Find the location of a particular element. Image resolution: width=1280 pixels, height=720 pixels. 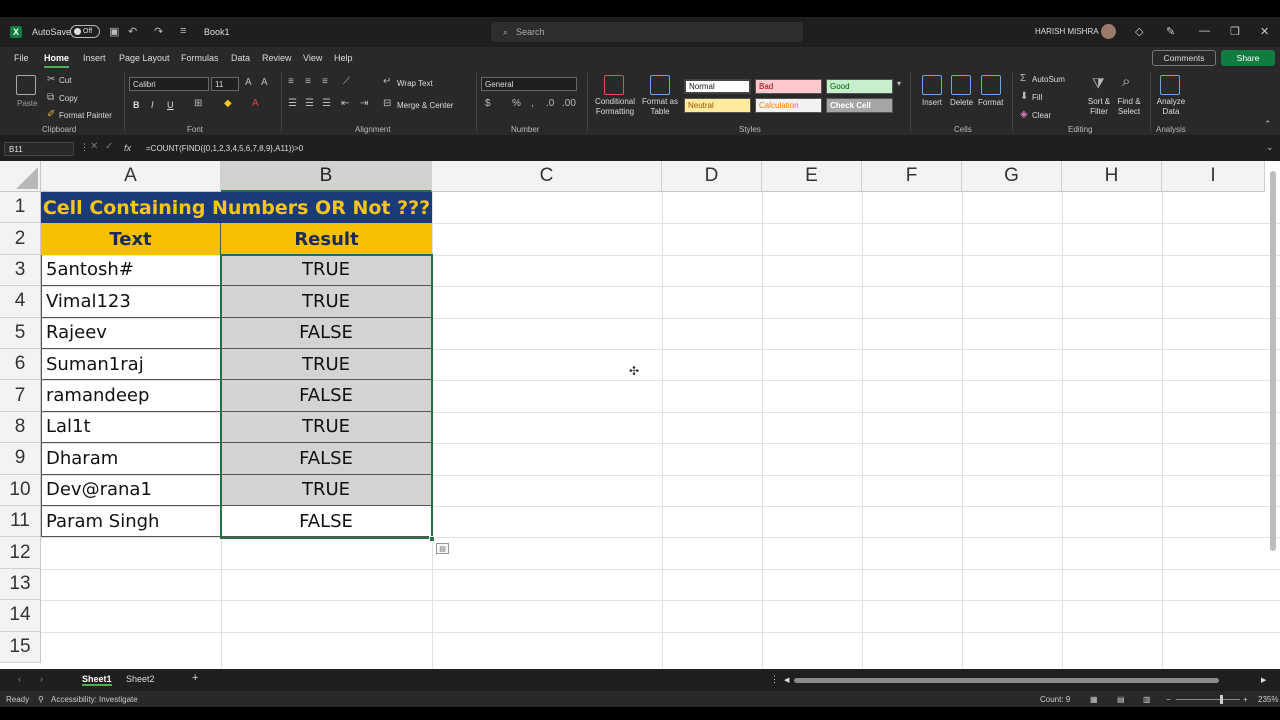

format-painter-button: Format Painter is located at coordinates (85, 115).